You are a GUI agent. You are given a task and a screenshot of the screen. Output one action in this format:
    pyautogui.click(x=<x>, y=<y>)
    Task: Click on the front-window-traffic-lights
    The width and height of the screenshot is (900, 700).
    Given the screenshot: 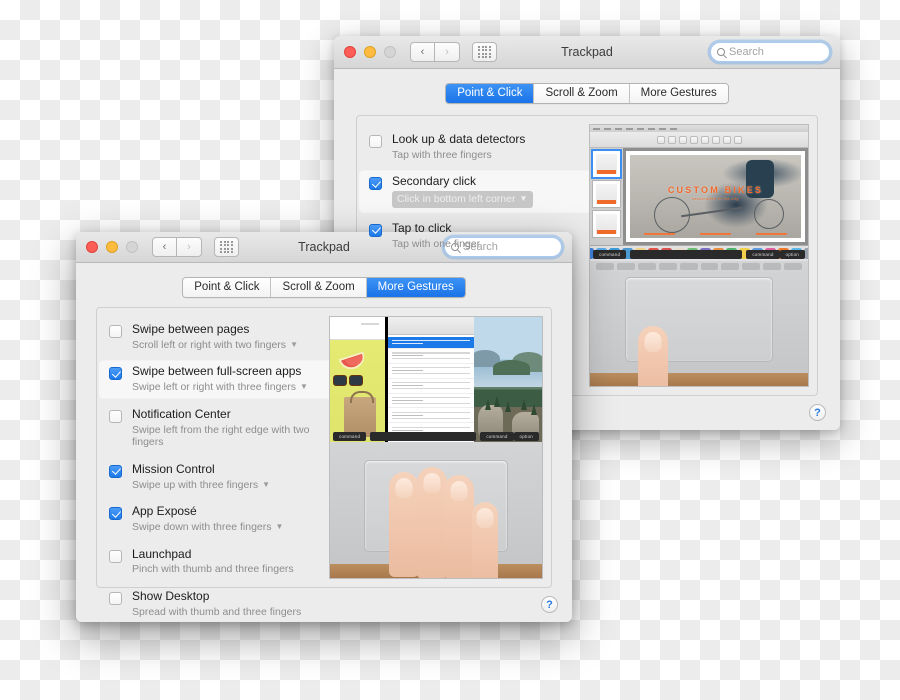 What is the action you would take?
    pyautogui.click(x=112, y=247)
    